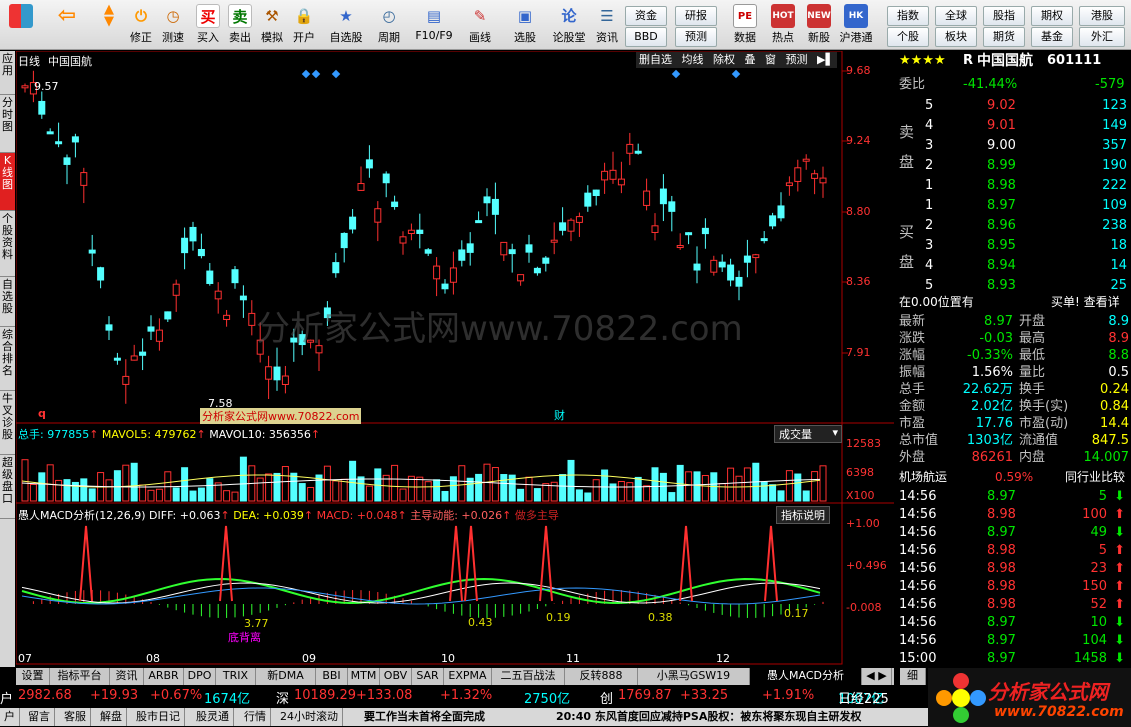 The height and width of the screenshot is (727, 1131). What do you see at coordinates (923, 477) in the screenshot?
I see `industry-name: 机场航运` at bounding box center [923, 477].